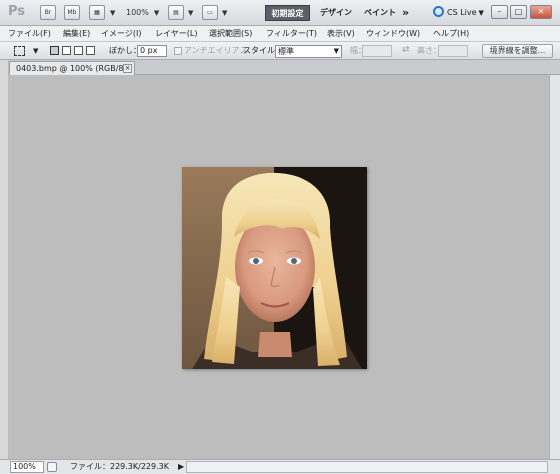 The image size is (560, 474). Describe the element at coordinates (438, 11) in the screenshot. I see `cs-live-icon` at that location.